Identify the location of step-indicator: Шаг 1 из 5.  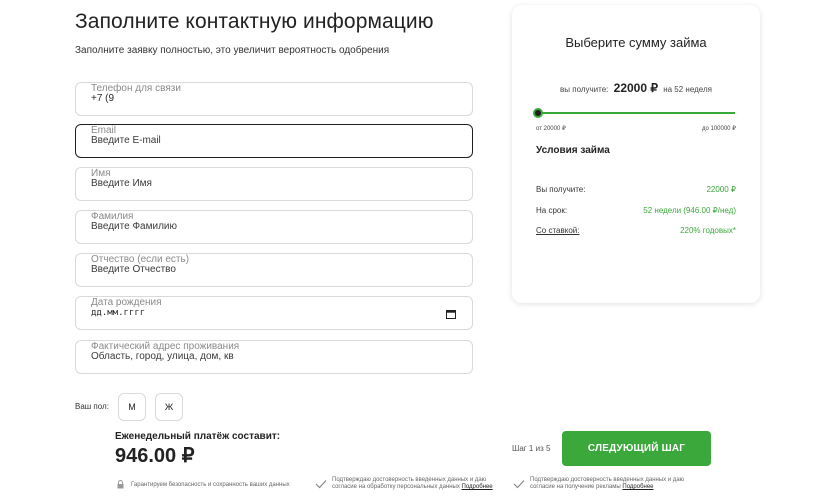
(531, 448).